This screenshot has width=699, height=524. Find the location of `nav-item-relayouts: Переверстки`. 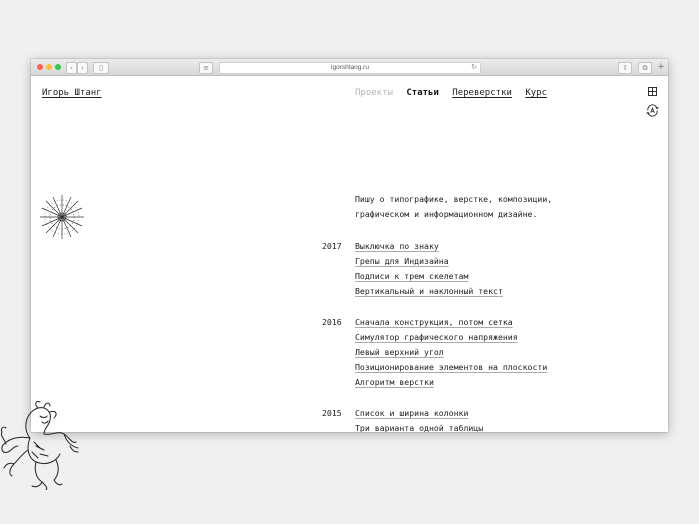

nav-item-relayouts: Переверстки is located at coordinates (482, 93).